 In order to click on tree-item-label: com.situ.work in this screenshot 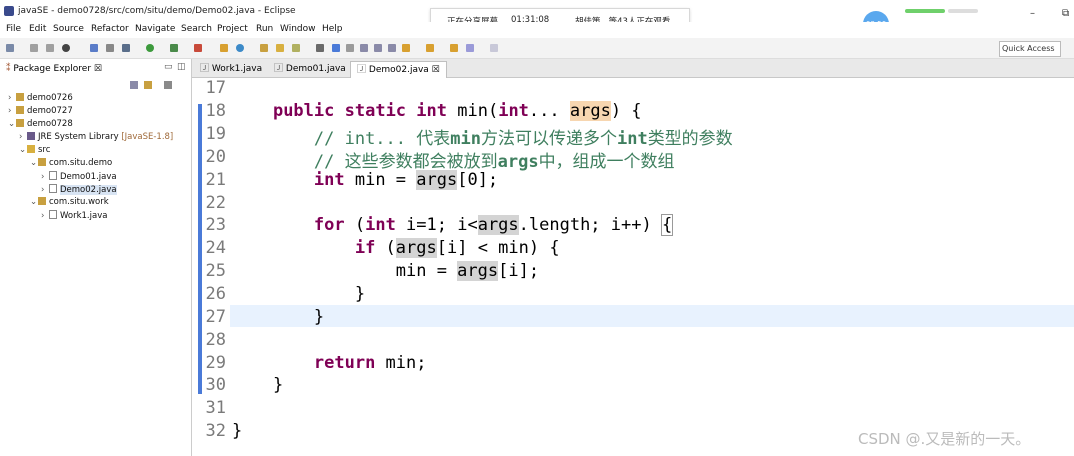, I will do `click(79, 202)`.